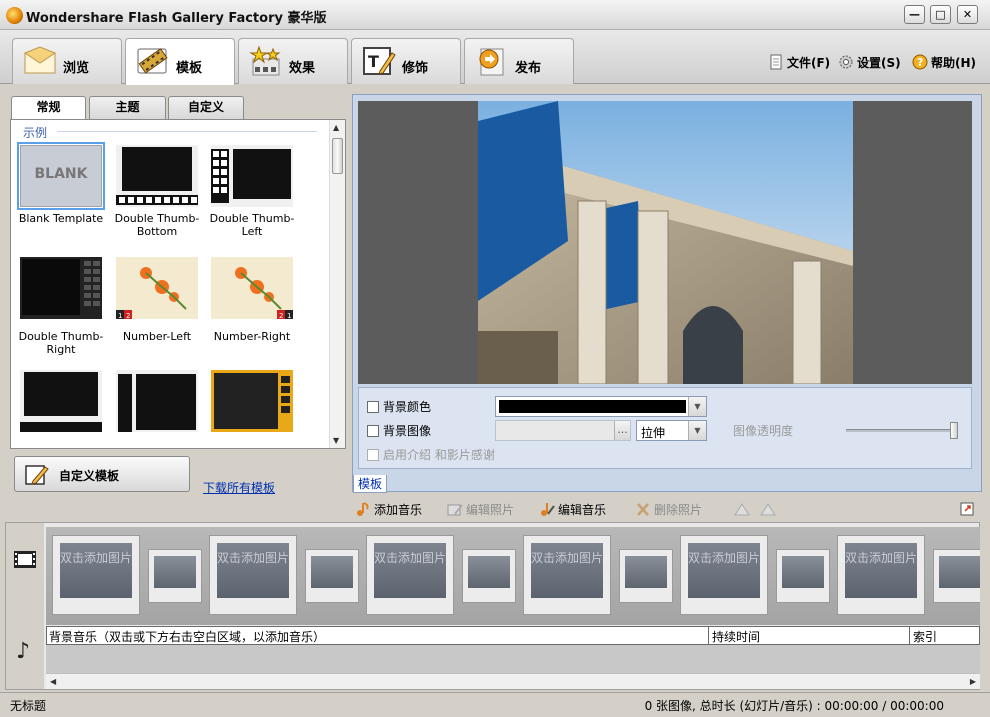  I want to click on svg-text: T, so click(373, 61).